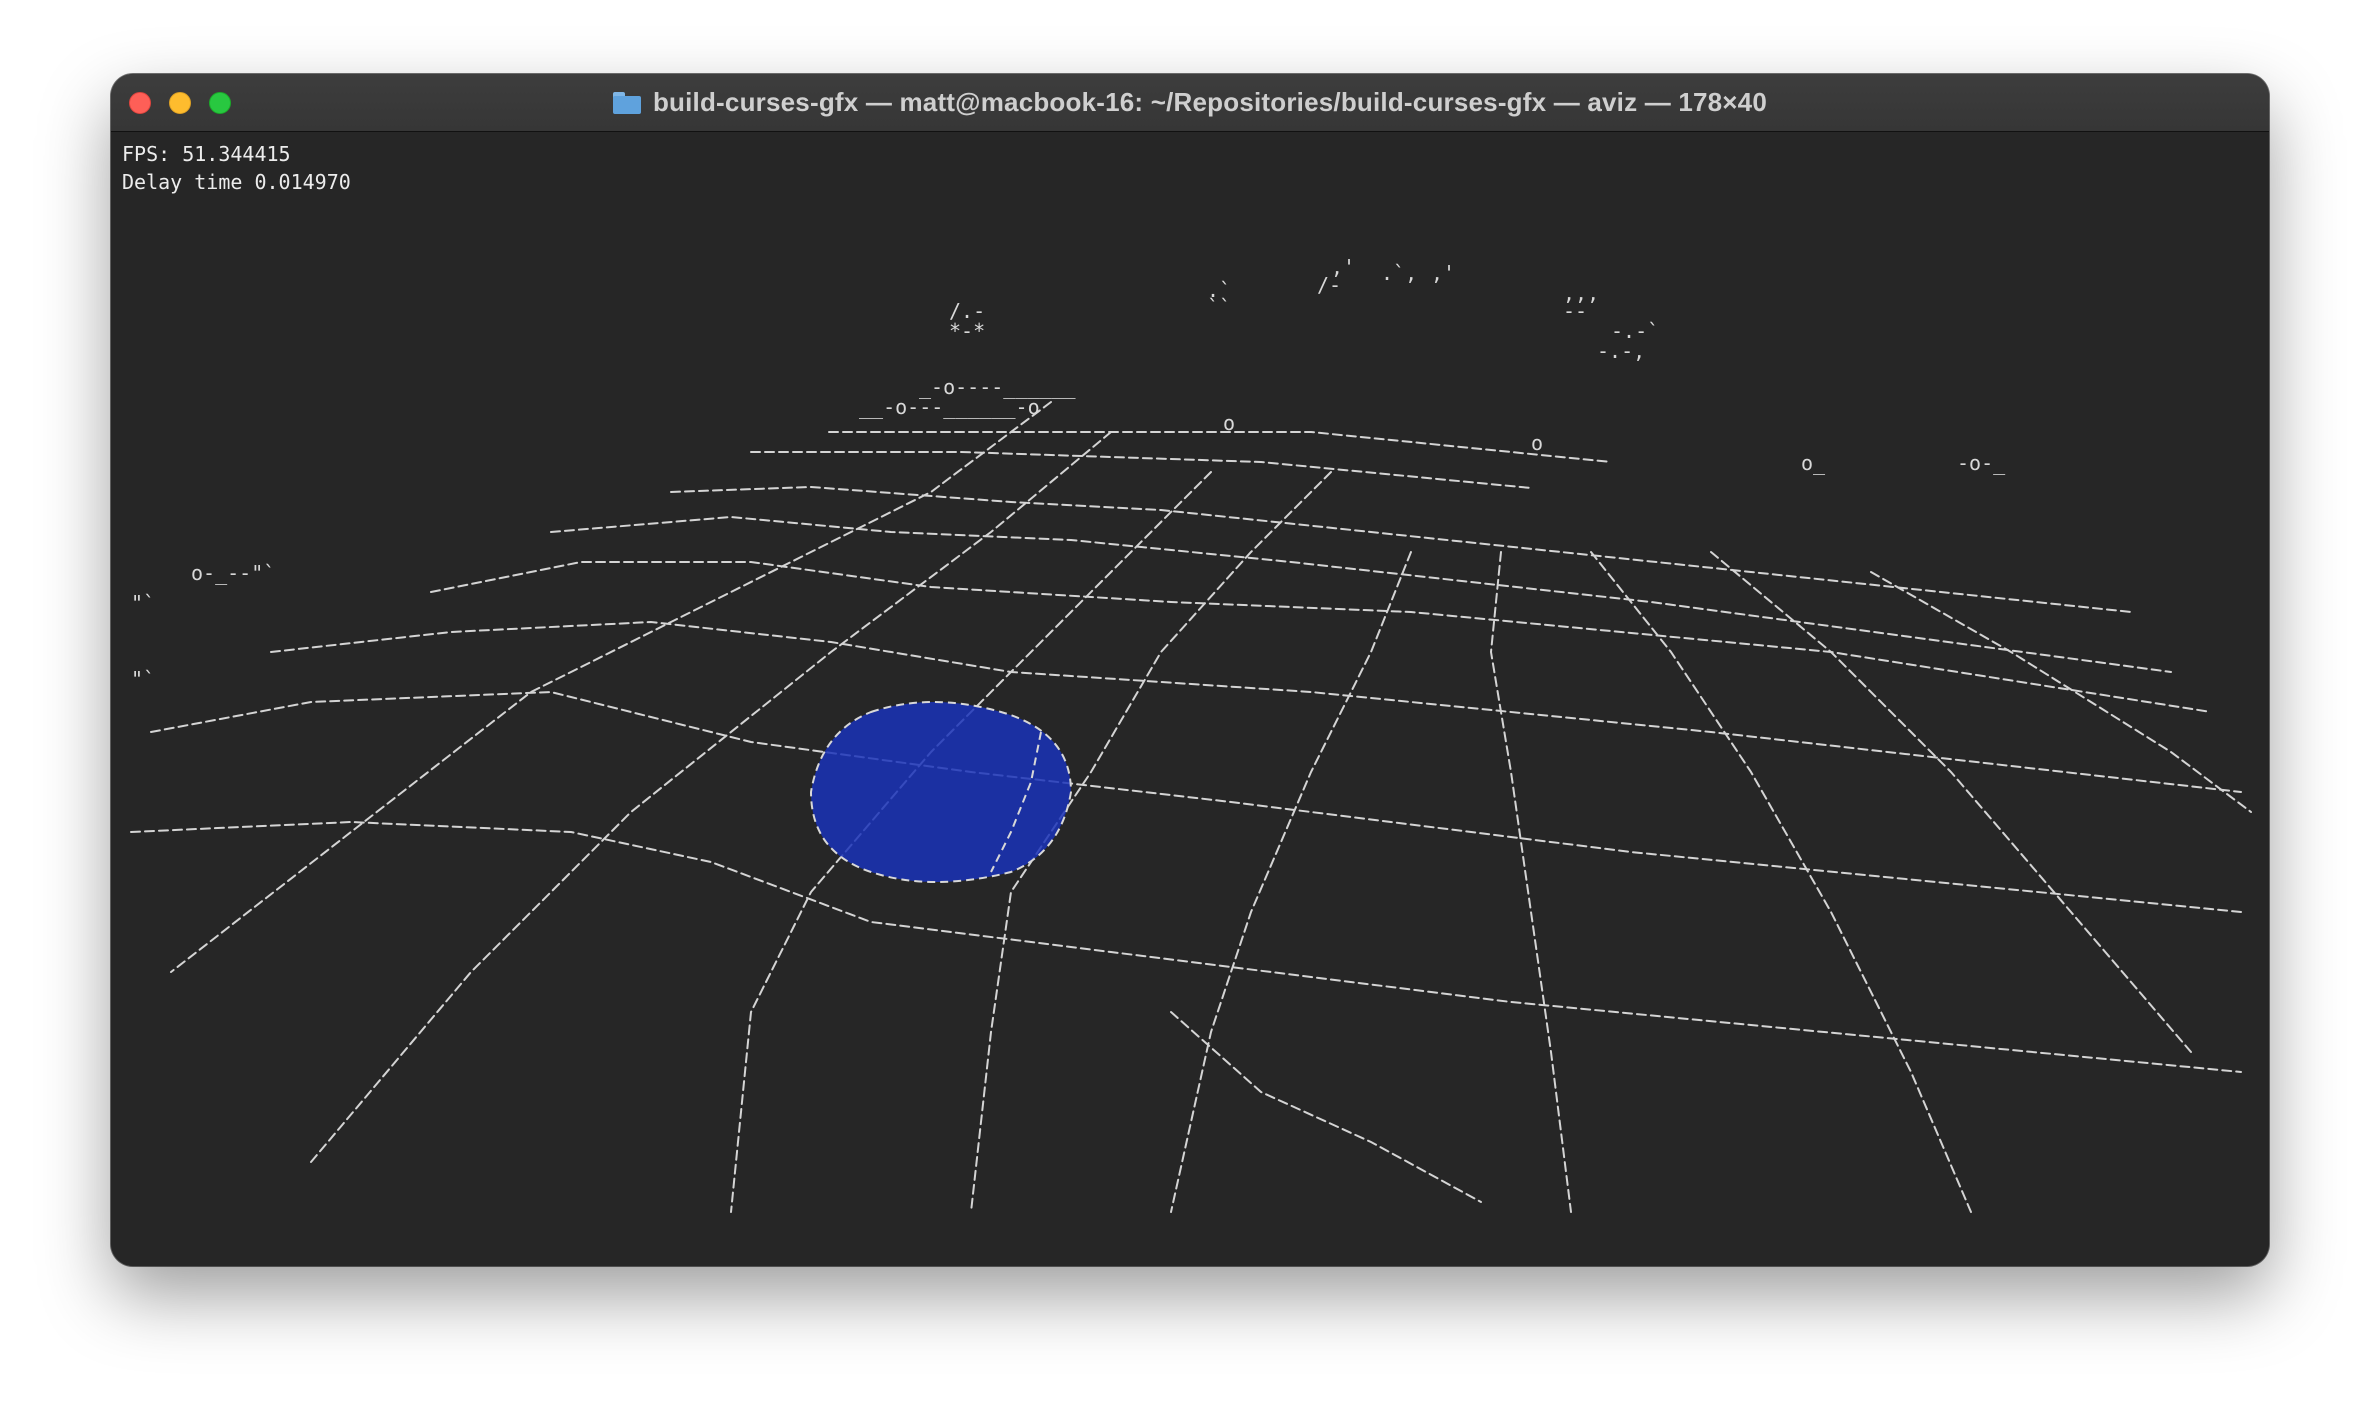 The image size is (2380, 1414). I want to click on svg-text: o_, so click(1813, 463).